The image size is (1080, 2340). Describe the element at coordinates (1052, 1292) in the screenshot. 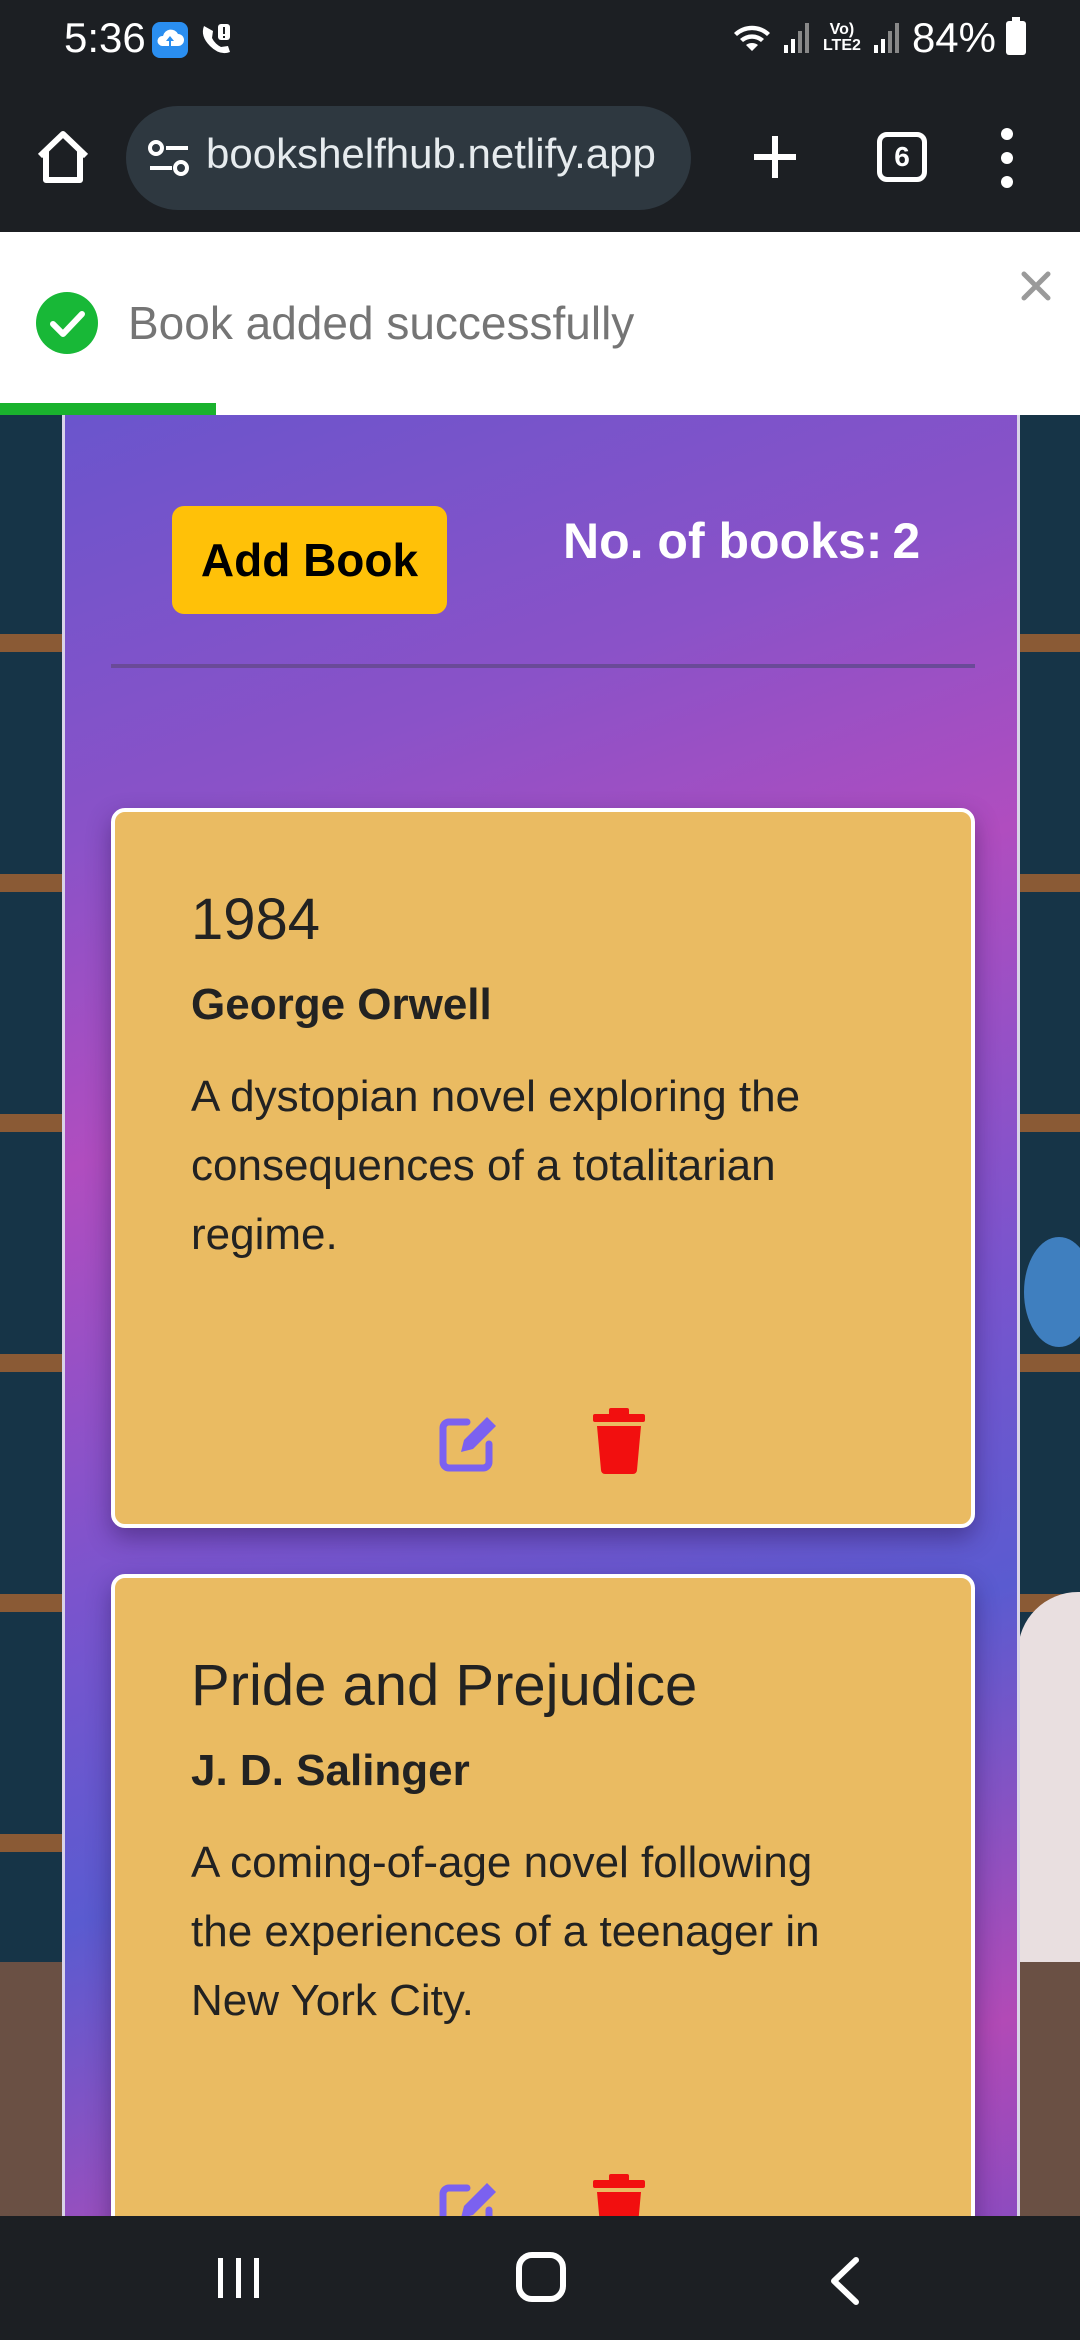

I see `globe-decoration` at that location.